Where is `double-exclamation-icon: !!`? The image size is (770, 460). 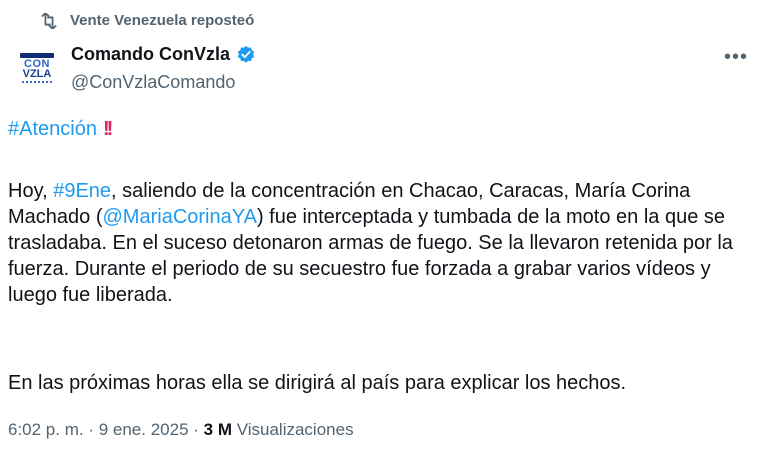 double-exclamation-icon: !! is located at coordinates (107, 129).